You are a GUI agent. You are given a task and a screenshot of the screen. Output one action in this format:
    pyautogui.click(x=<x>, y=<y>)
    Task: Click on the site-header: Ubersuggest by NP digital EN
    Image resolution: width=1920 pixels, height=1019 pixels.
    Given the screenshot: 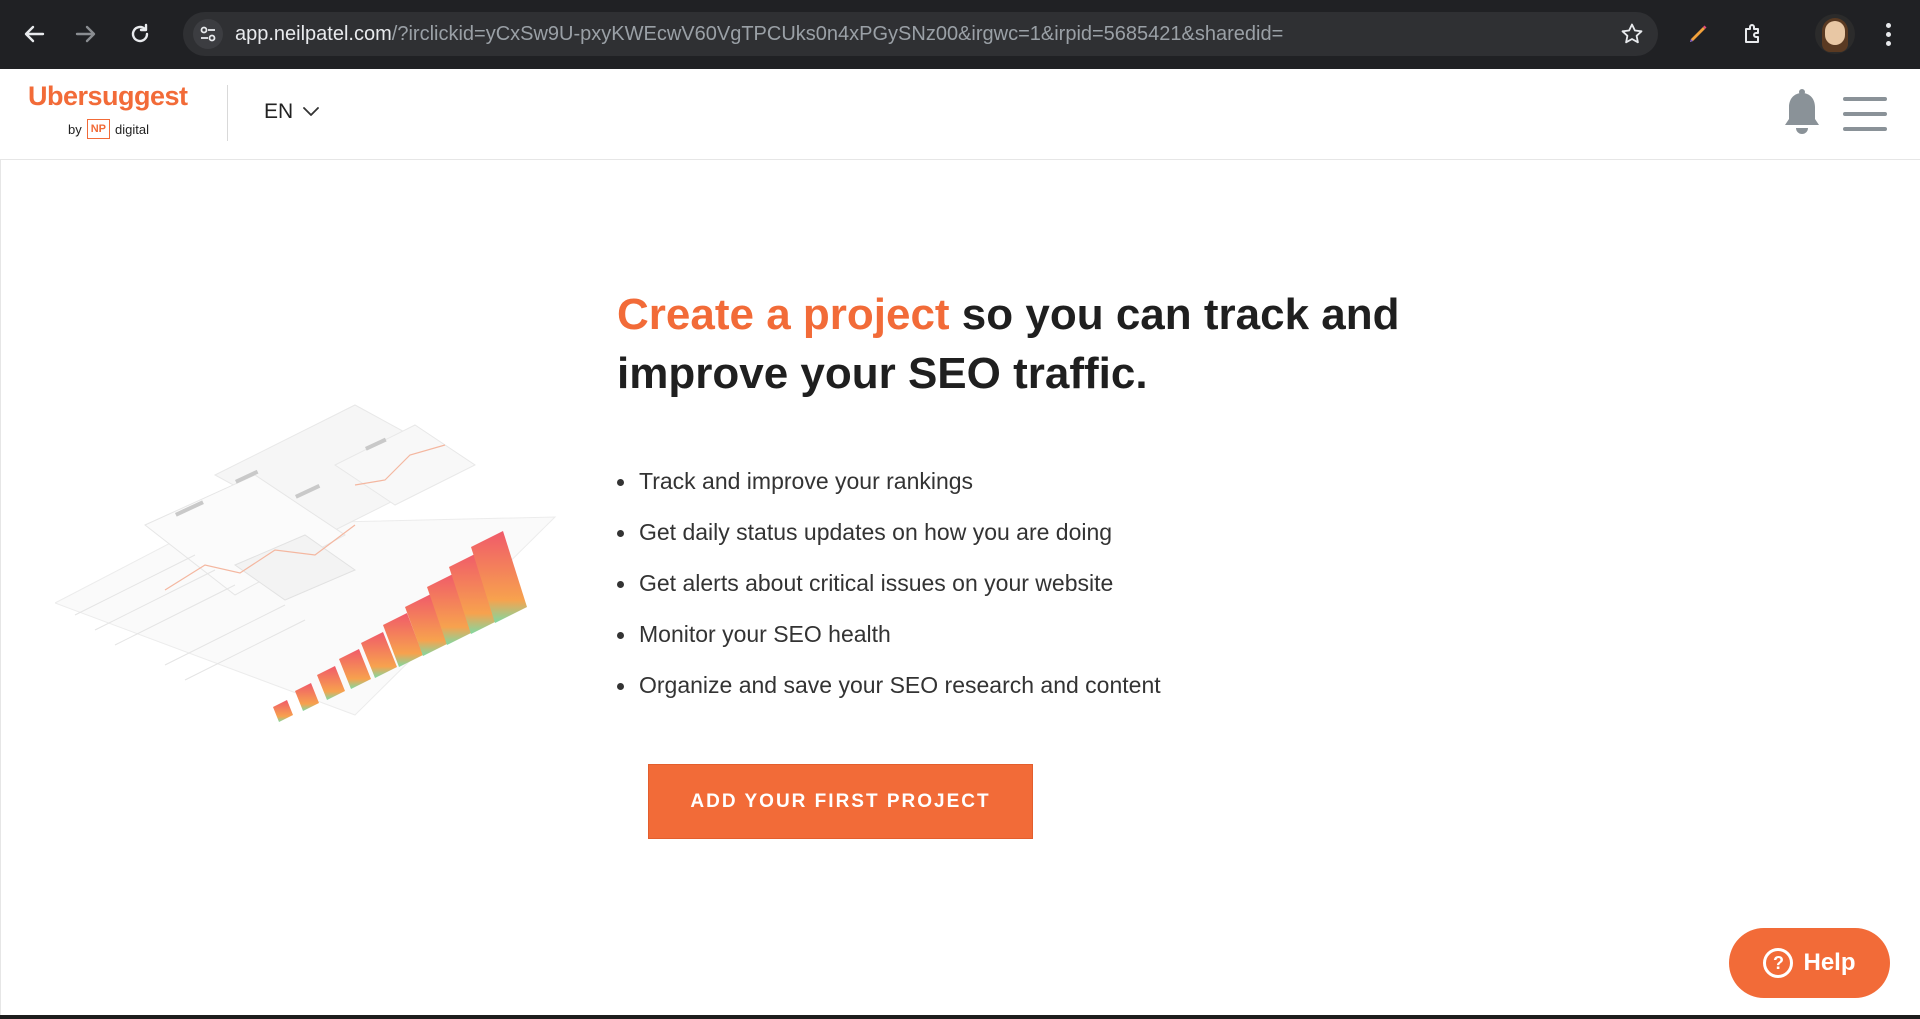 What is the action you would take?
    pyautogui.click(x=960, y=114)
    